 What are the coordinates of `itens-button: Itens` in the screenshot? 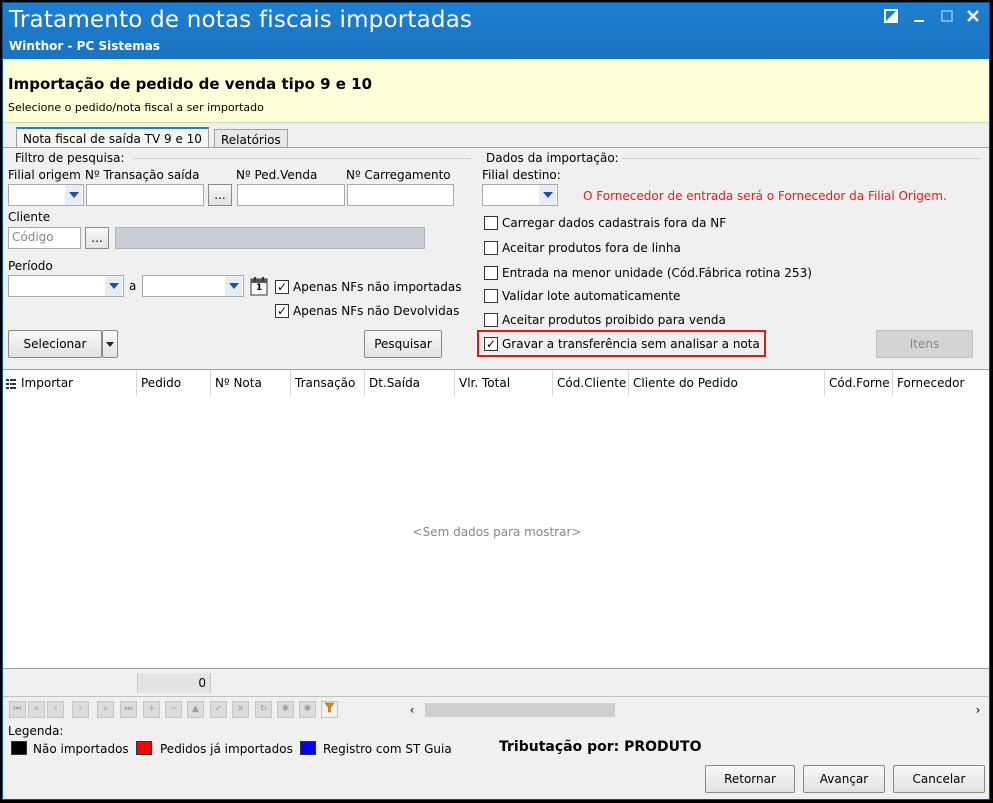 It's located at (924, 344).